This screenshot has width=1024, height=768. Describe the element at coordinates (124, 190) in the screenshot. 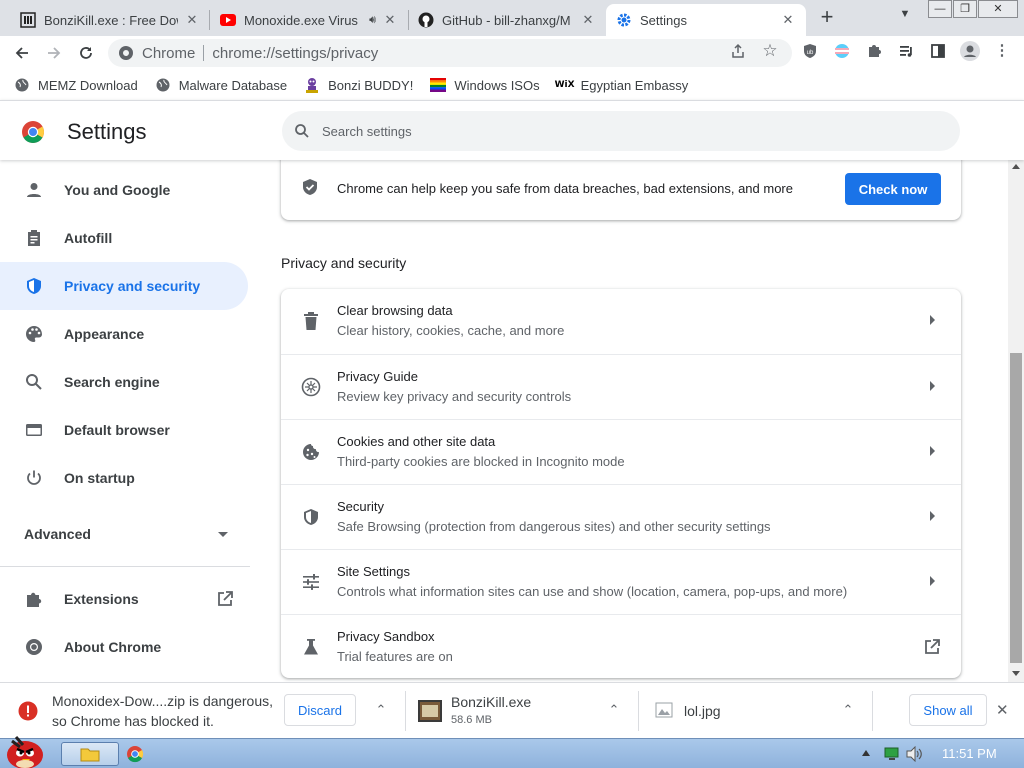

I see `sidebar-item-you-and-google: You and Google` at that location.